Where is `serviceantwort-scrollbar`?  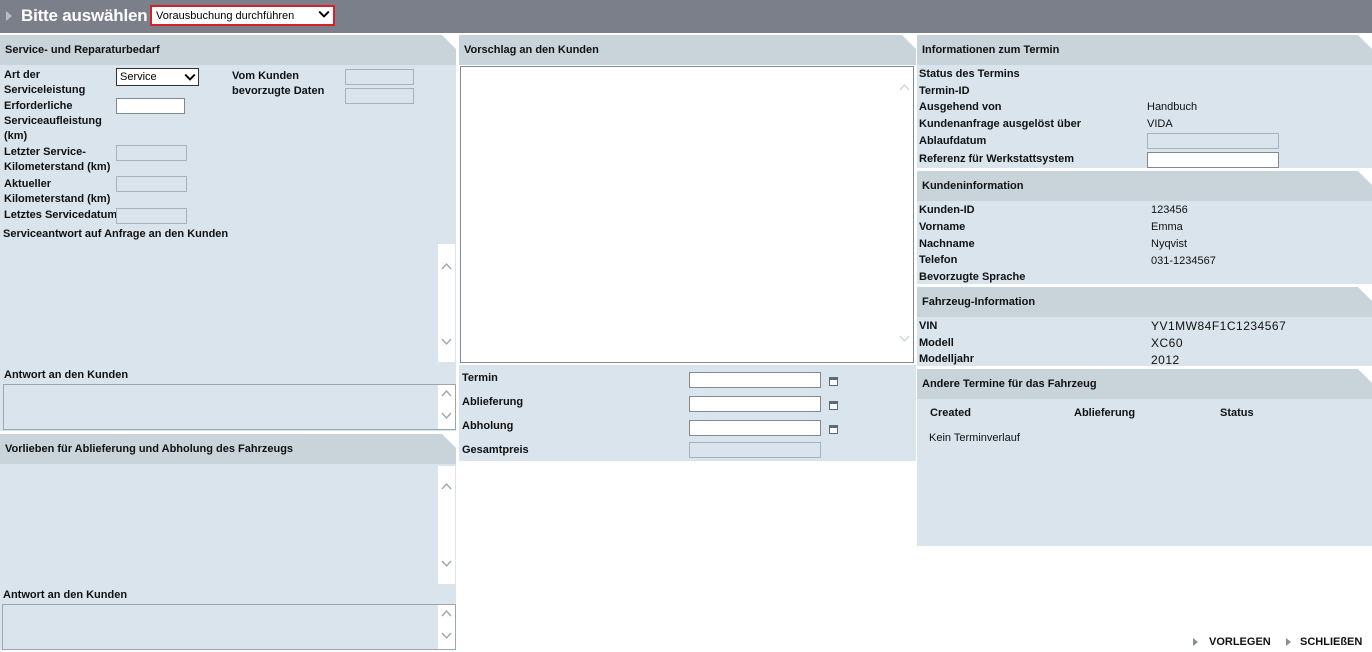 serviceantwort-scrollbar is located at coordinates (446, 303).